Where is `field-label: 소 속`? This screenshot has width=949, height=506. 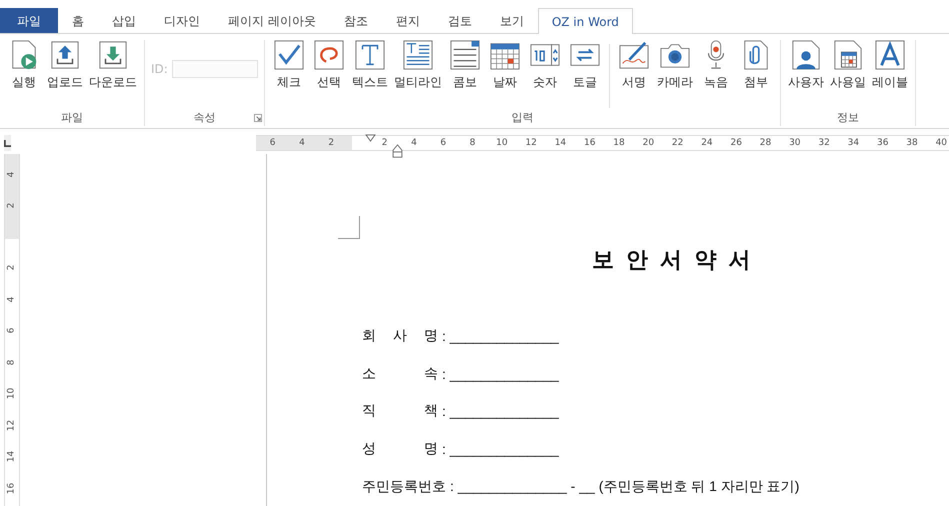 field-label: 소 속 is located at coordinates (400, 373).